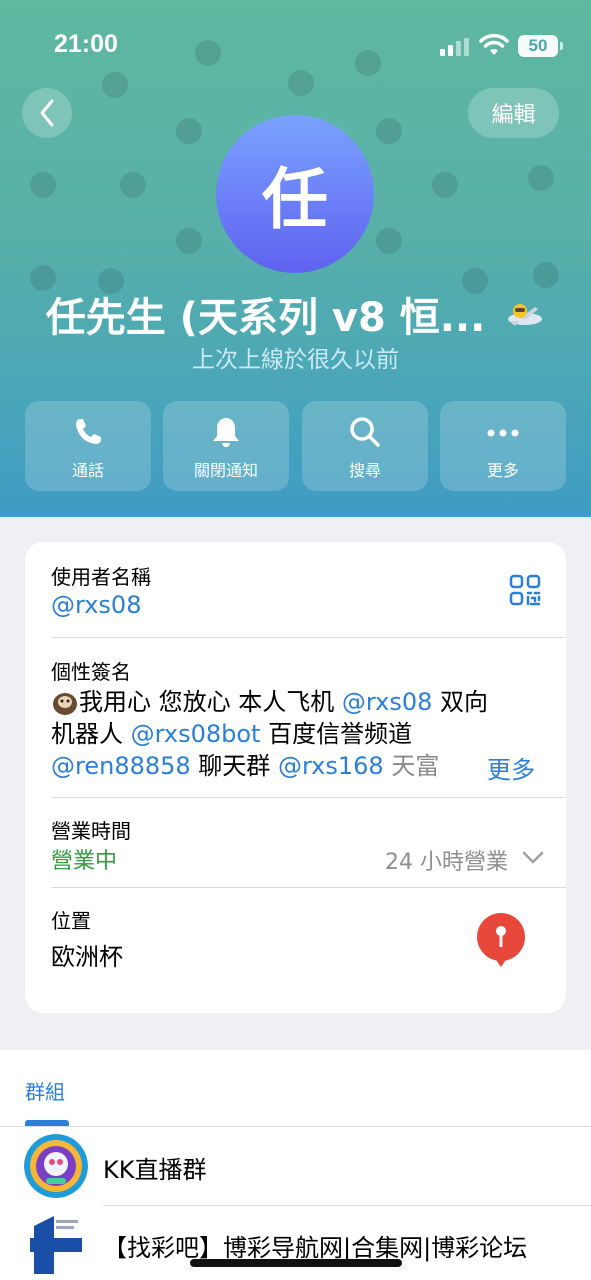 This screenshot has height=1280, width=591. I want to click on bio-more-button: 更多, so click(501, 767).